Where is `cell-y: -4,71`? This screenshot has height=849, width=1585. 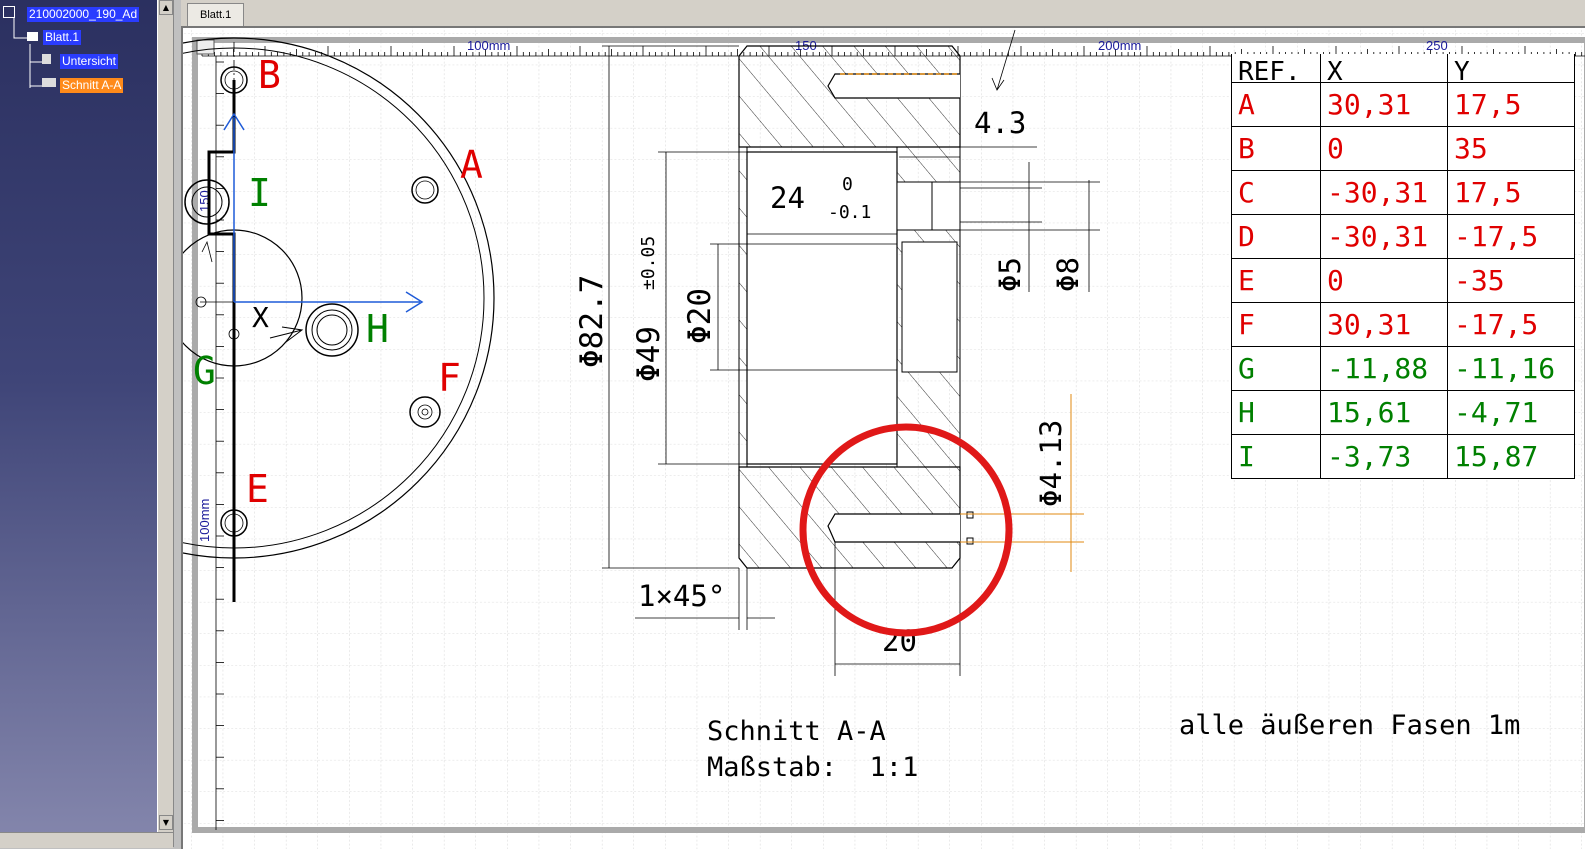
cell-y: -4,71 is located at coordinates (1511, 412).